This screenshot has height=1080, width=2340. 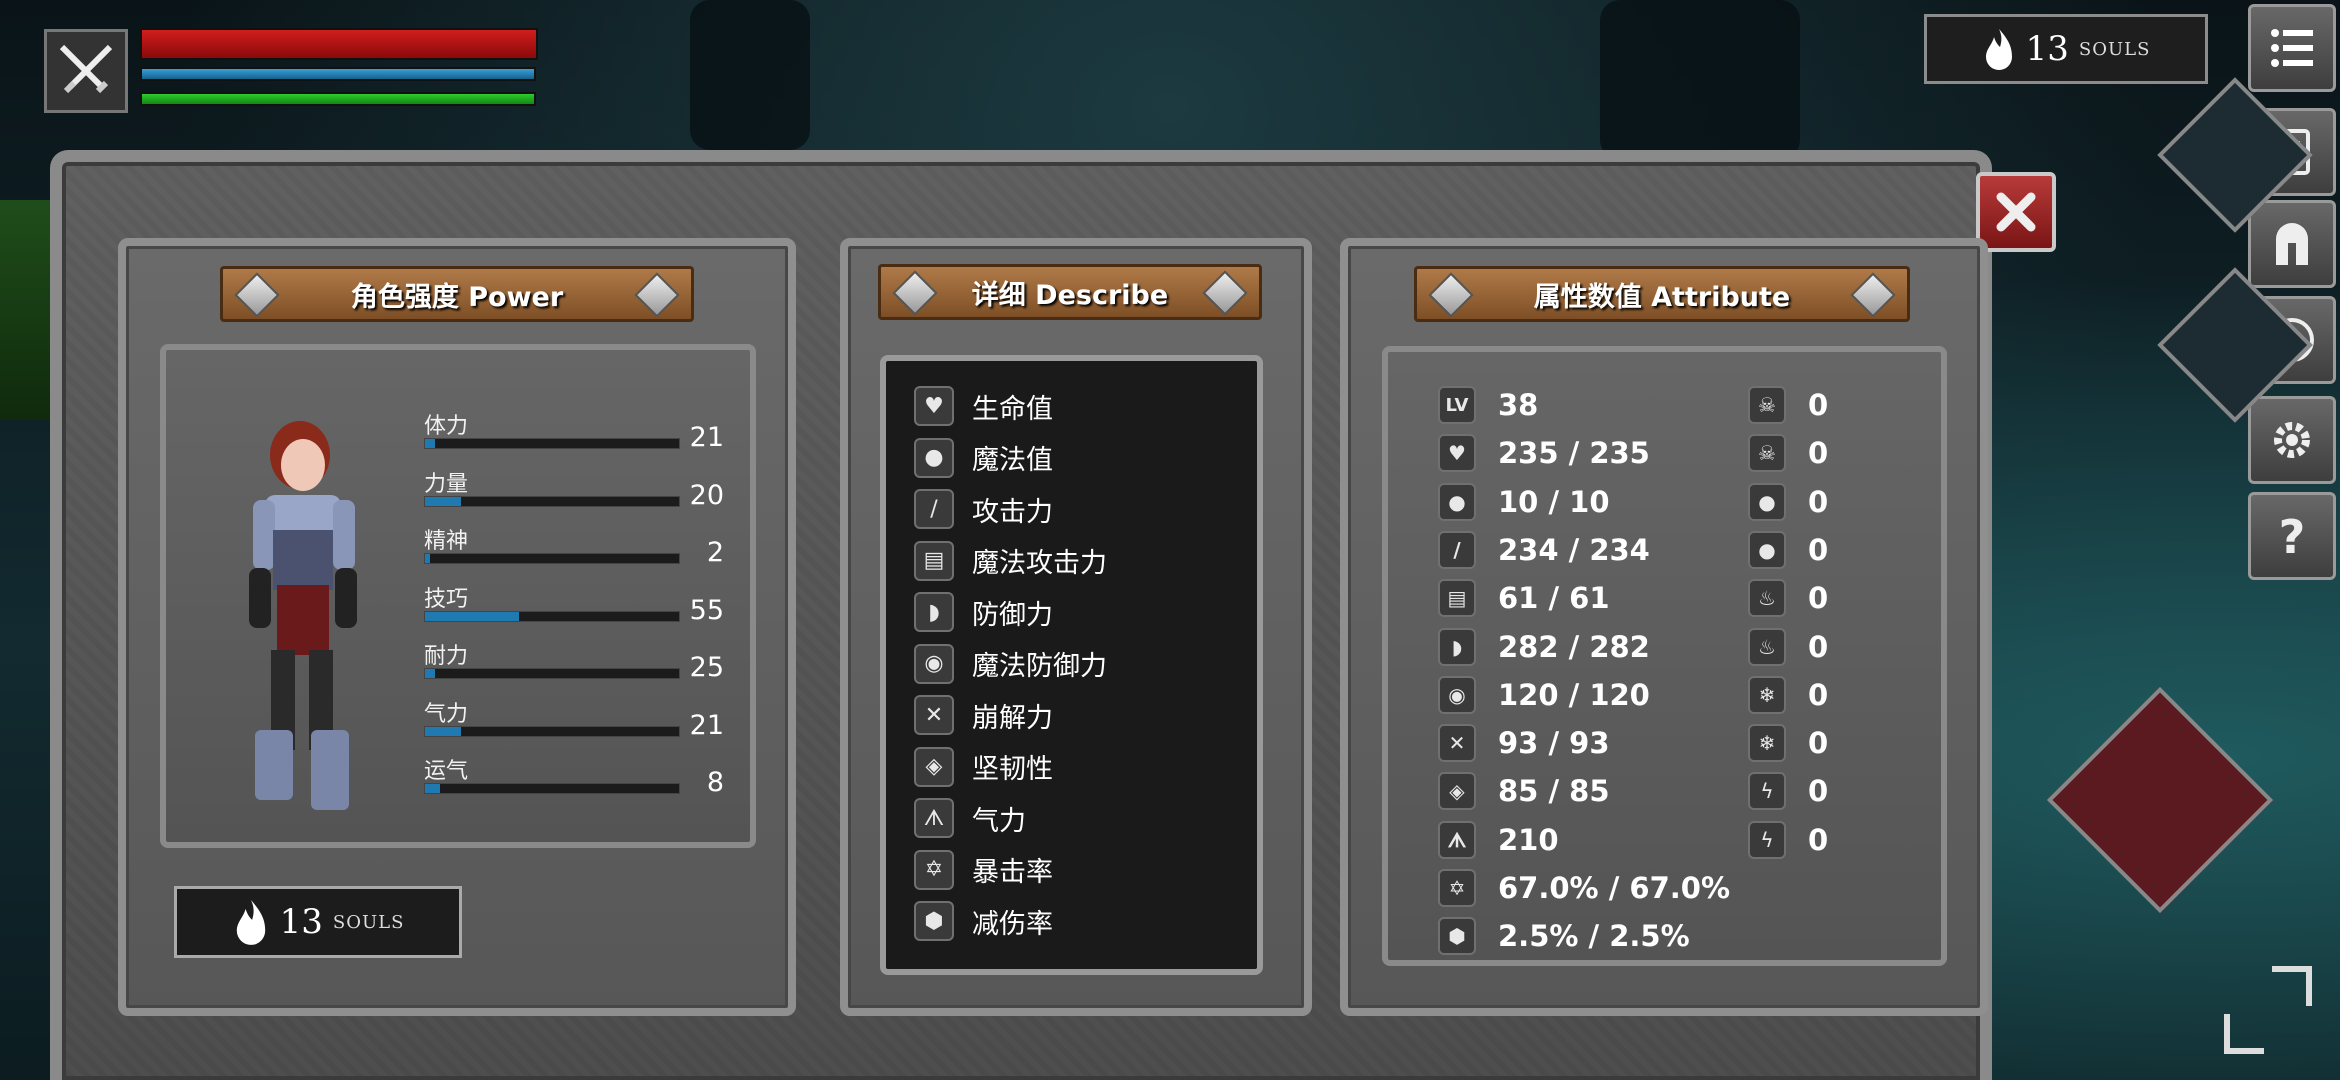 I want to click on describe-label: 防御力, so click(x=1012, y=615).